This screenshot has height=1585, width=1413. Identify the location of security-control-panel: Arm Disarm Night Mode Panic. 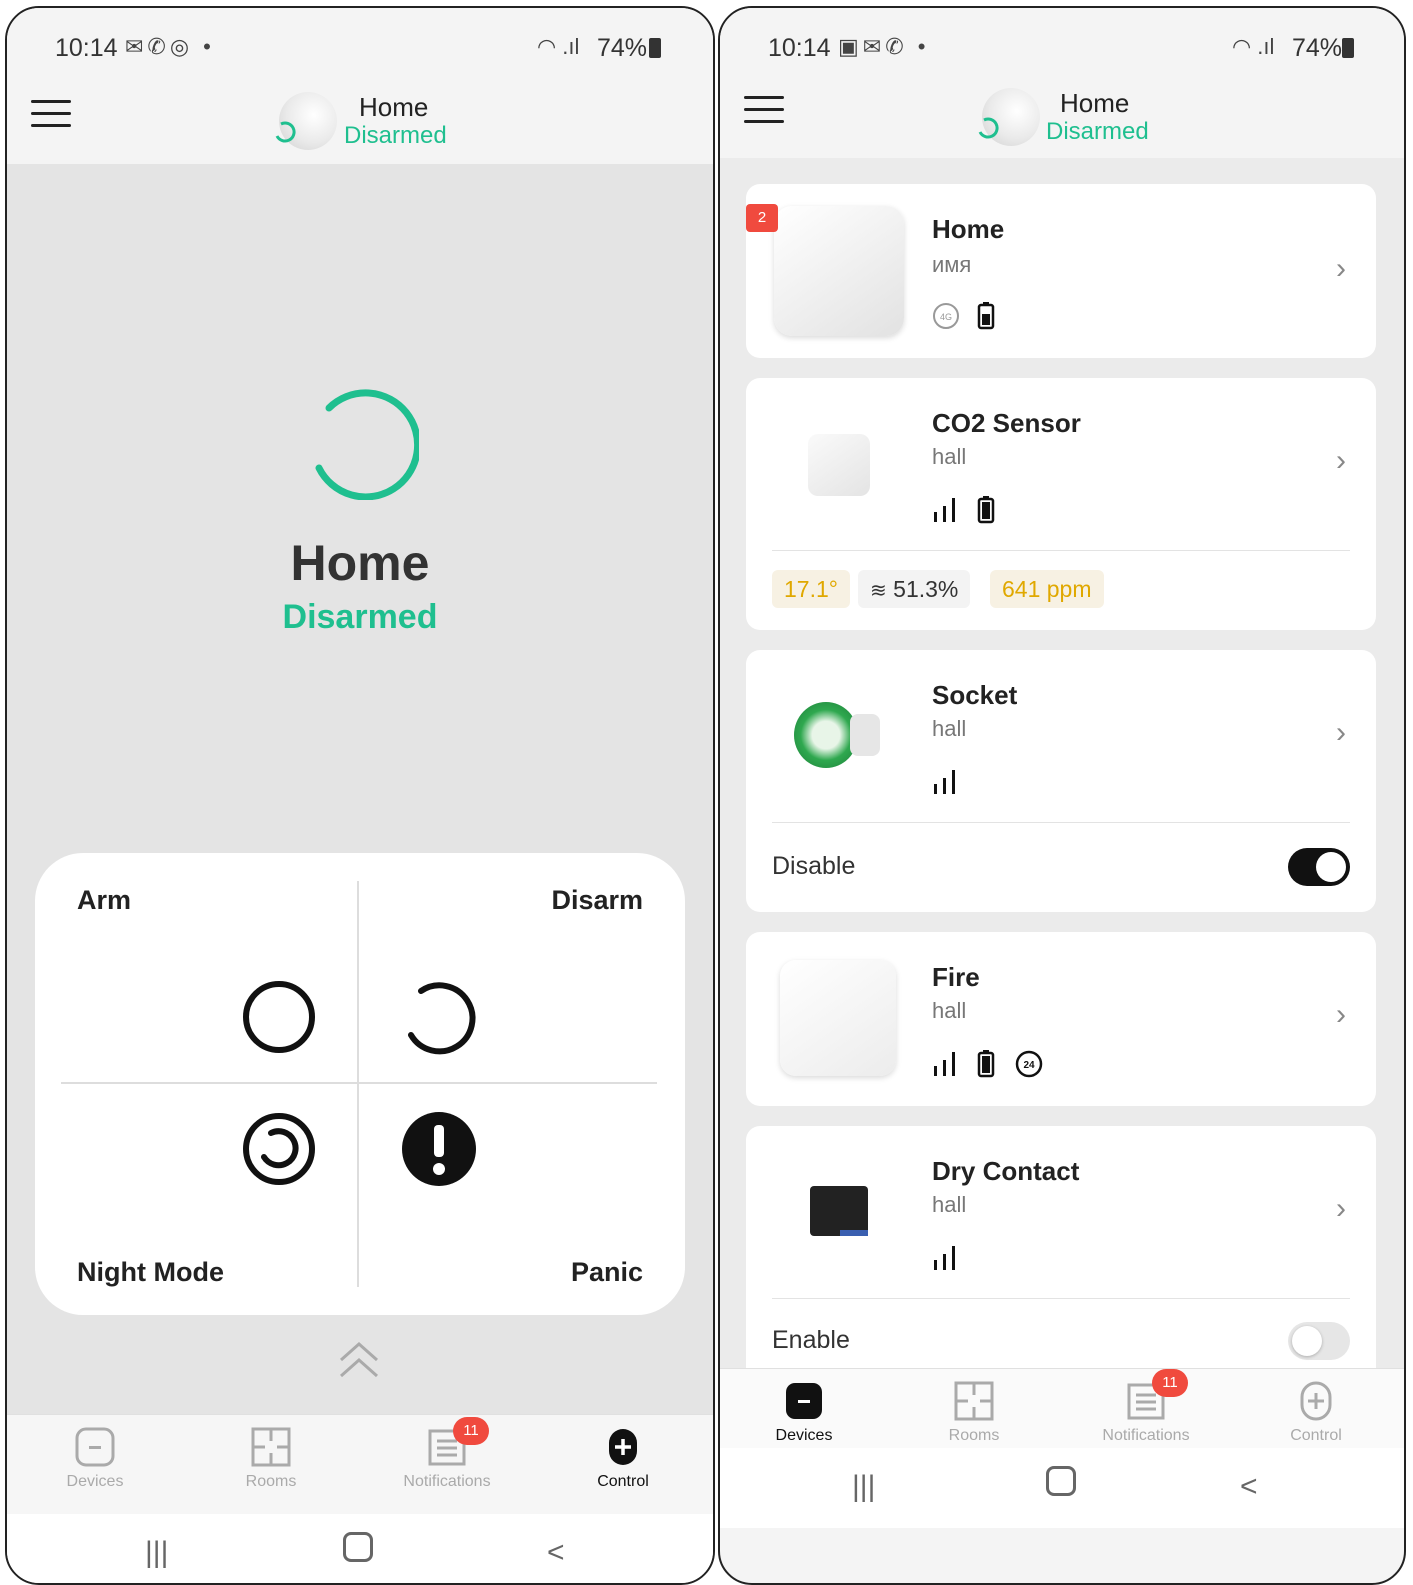
(360, 1084).